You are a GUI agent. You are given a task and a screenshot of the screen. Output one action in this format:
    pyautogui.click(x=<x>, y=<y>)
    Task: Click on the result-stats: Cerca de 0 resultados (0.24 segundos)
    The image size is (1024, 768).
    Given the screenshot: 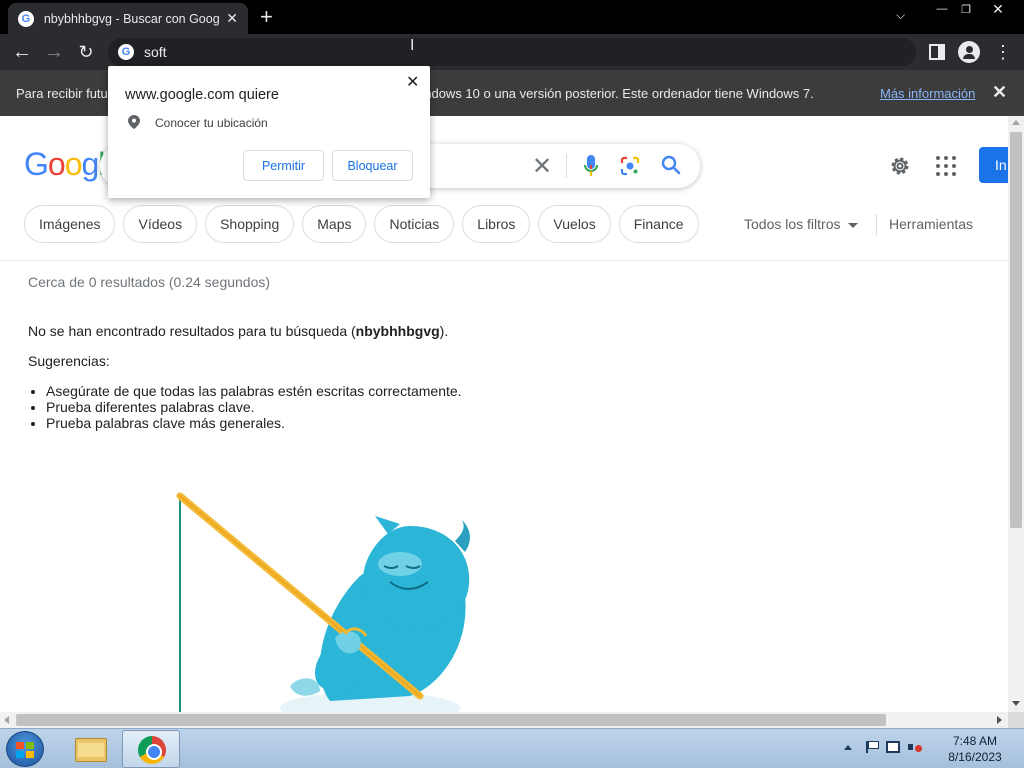 What is the action you would take?
    pyautogui.click(x=149, y=282)
    